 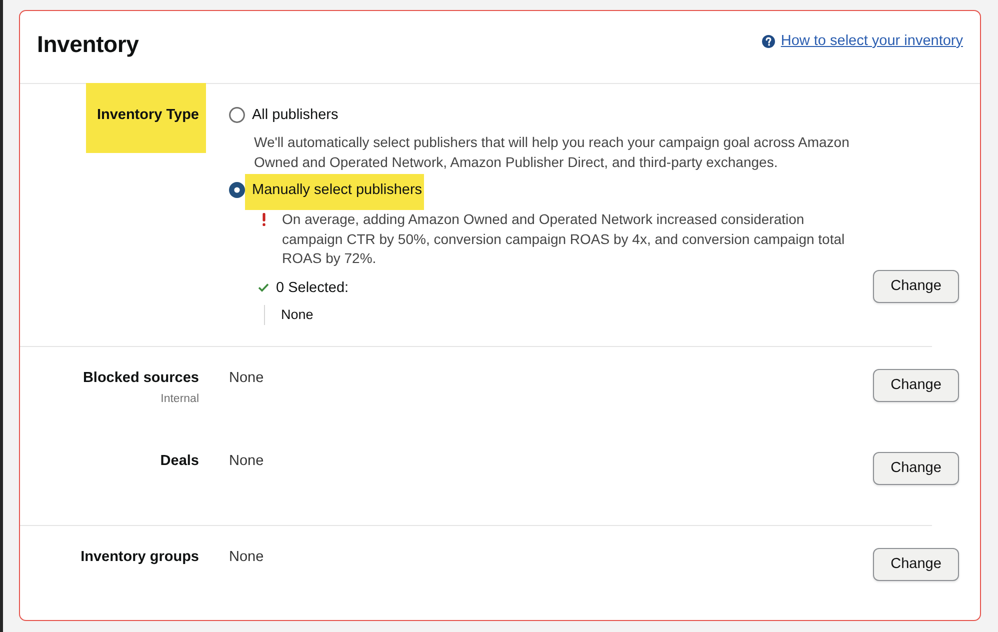 I want to click on selection-summary: 0 Selected:, so click(x=312, y=288).